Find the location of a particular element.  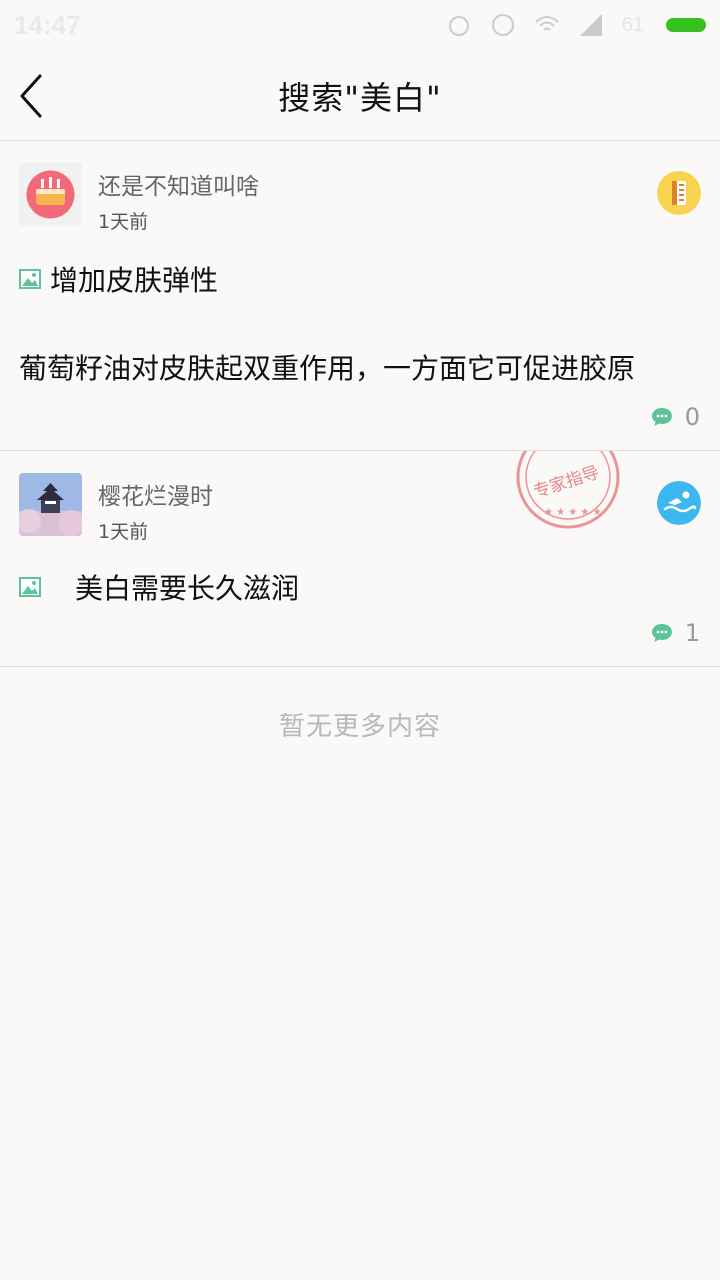

no-more-content-text: 暂无更多内容 is located at coordinates (359, 727).